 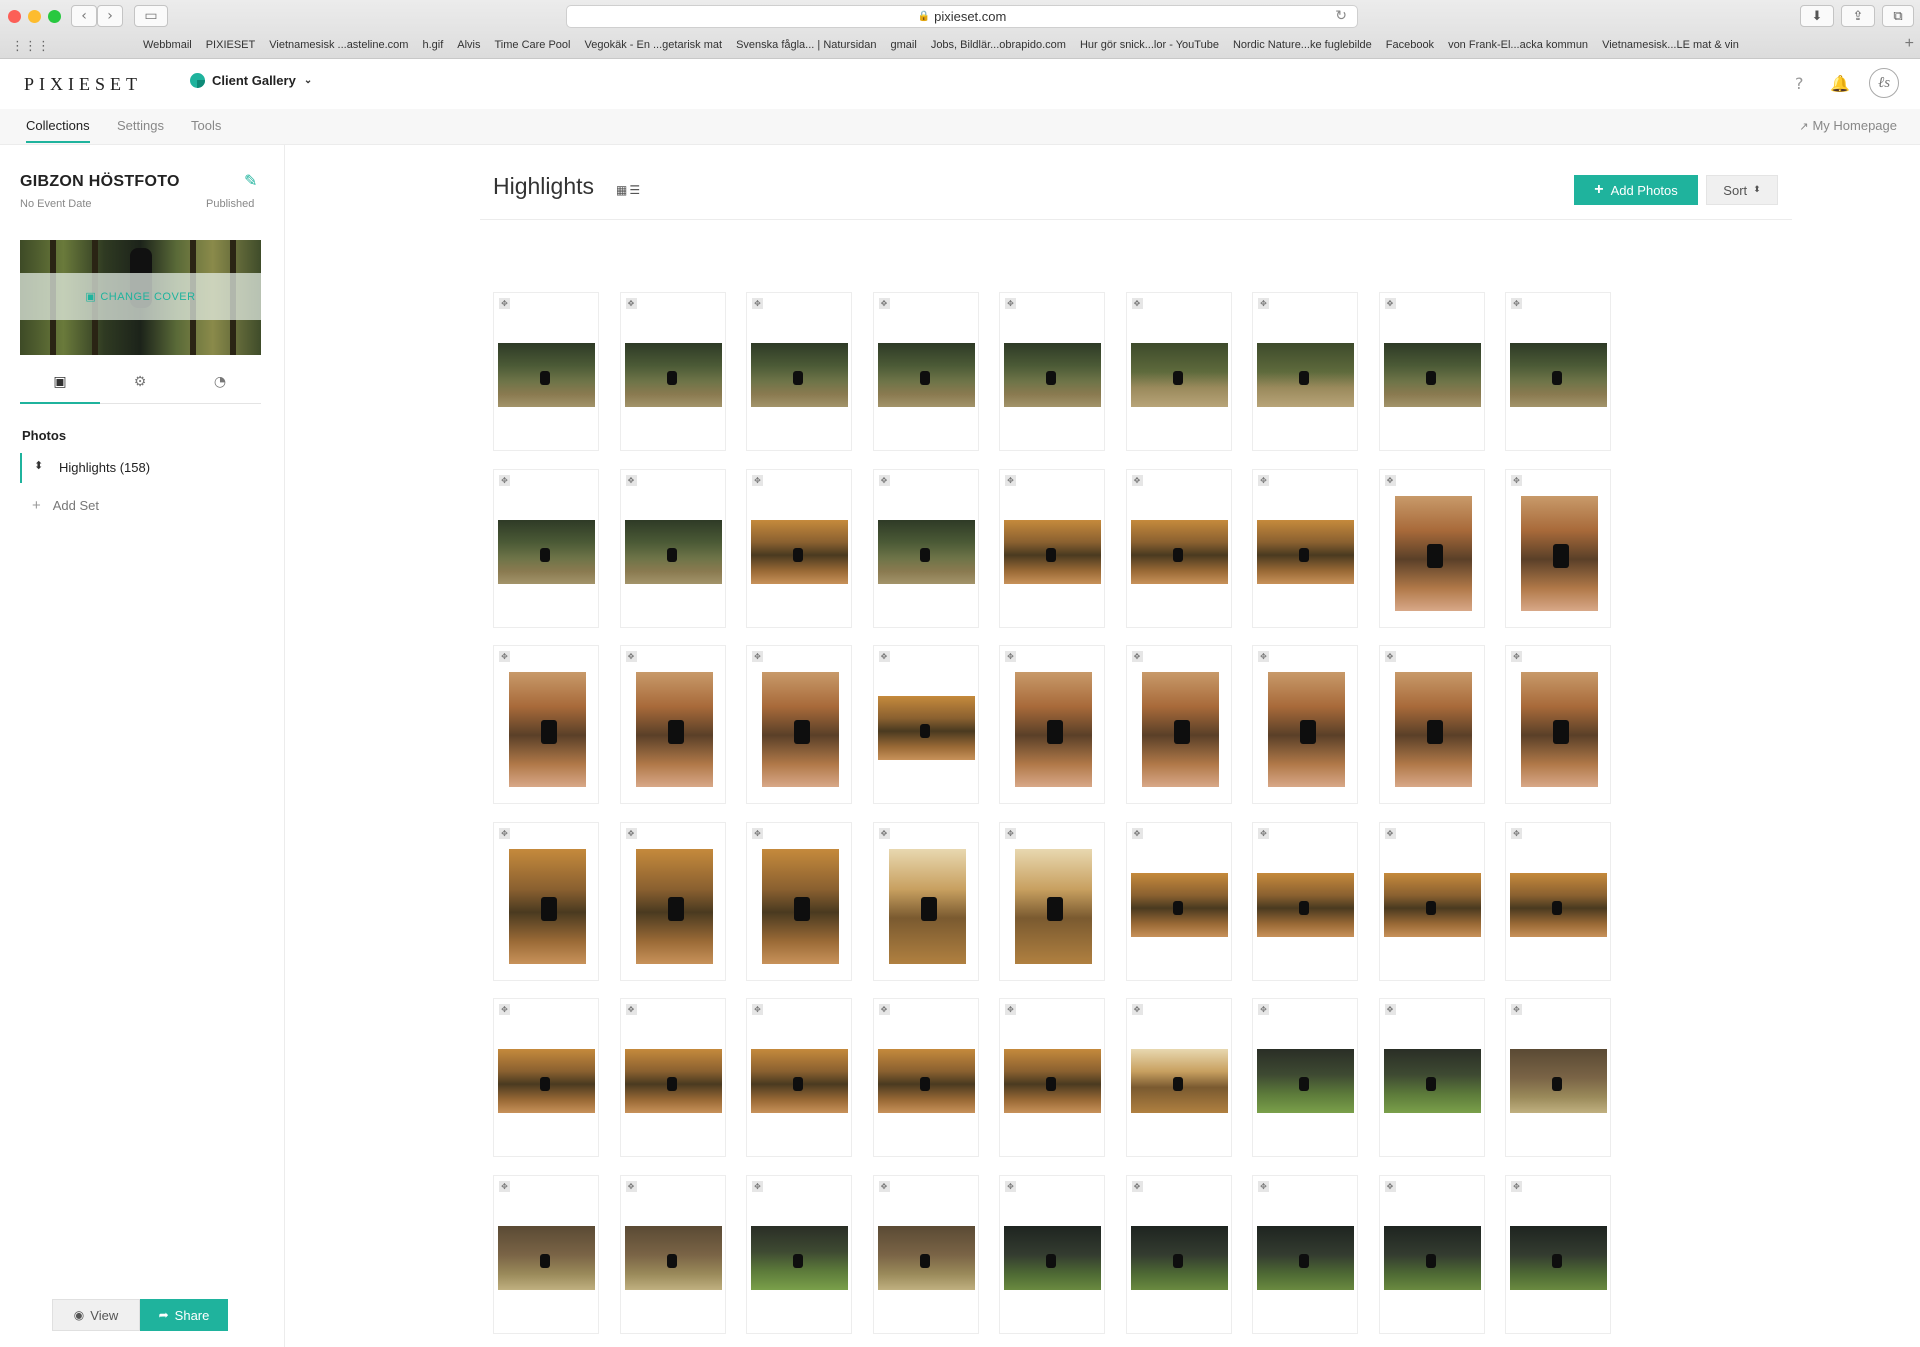 I want to click on edit-pencil-icon: ✎, so click(x=250, y=180).